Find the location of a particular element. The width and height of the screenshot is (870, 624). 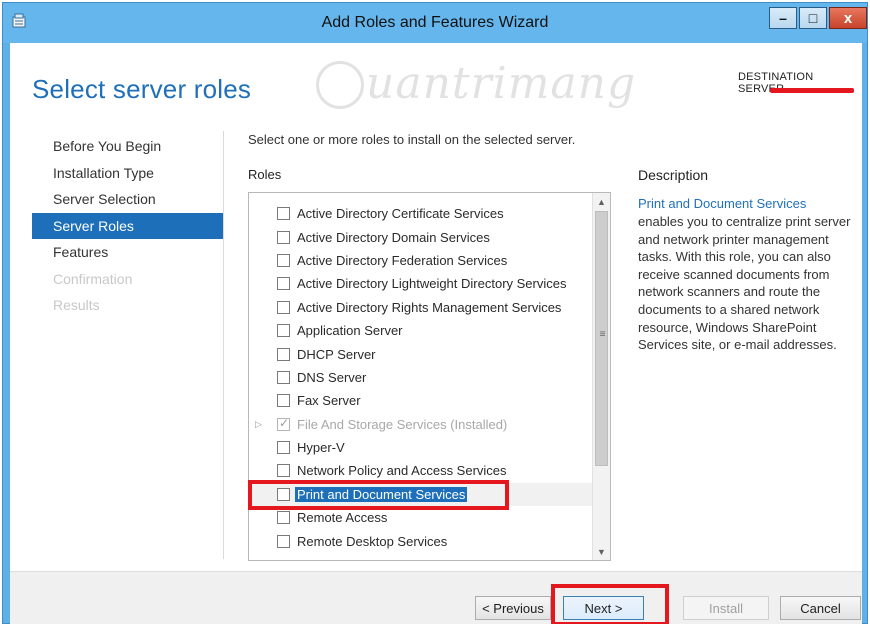

nav-step-server-roles: Server Roles is located at coordinates (128, 225).